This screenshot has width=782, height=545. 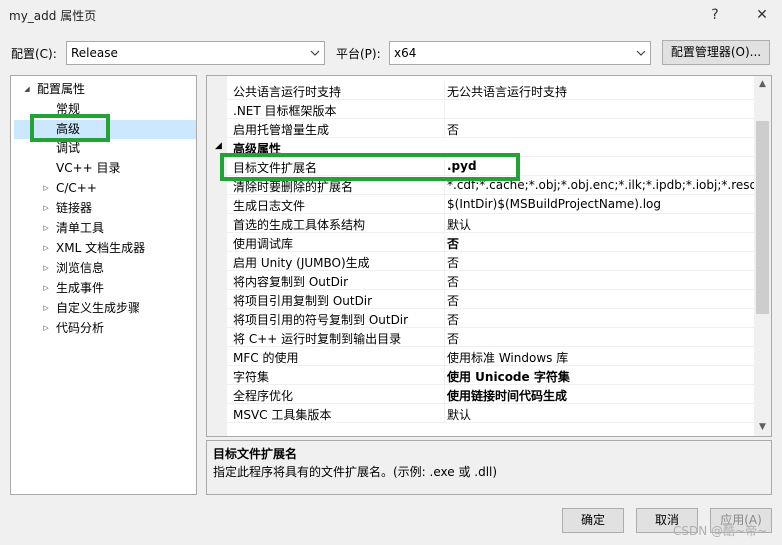 I want to click on description-text: 指定此程序将具有的文件扩展名。(示例: .exe 或 .dll), so click(x=355, y=472).